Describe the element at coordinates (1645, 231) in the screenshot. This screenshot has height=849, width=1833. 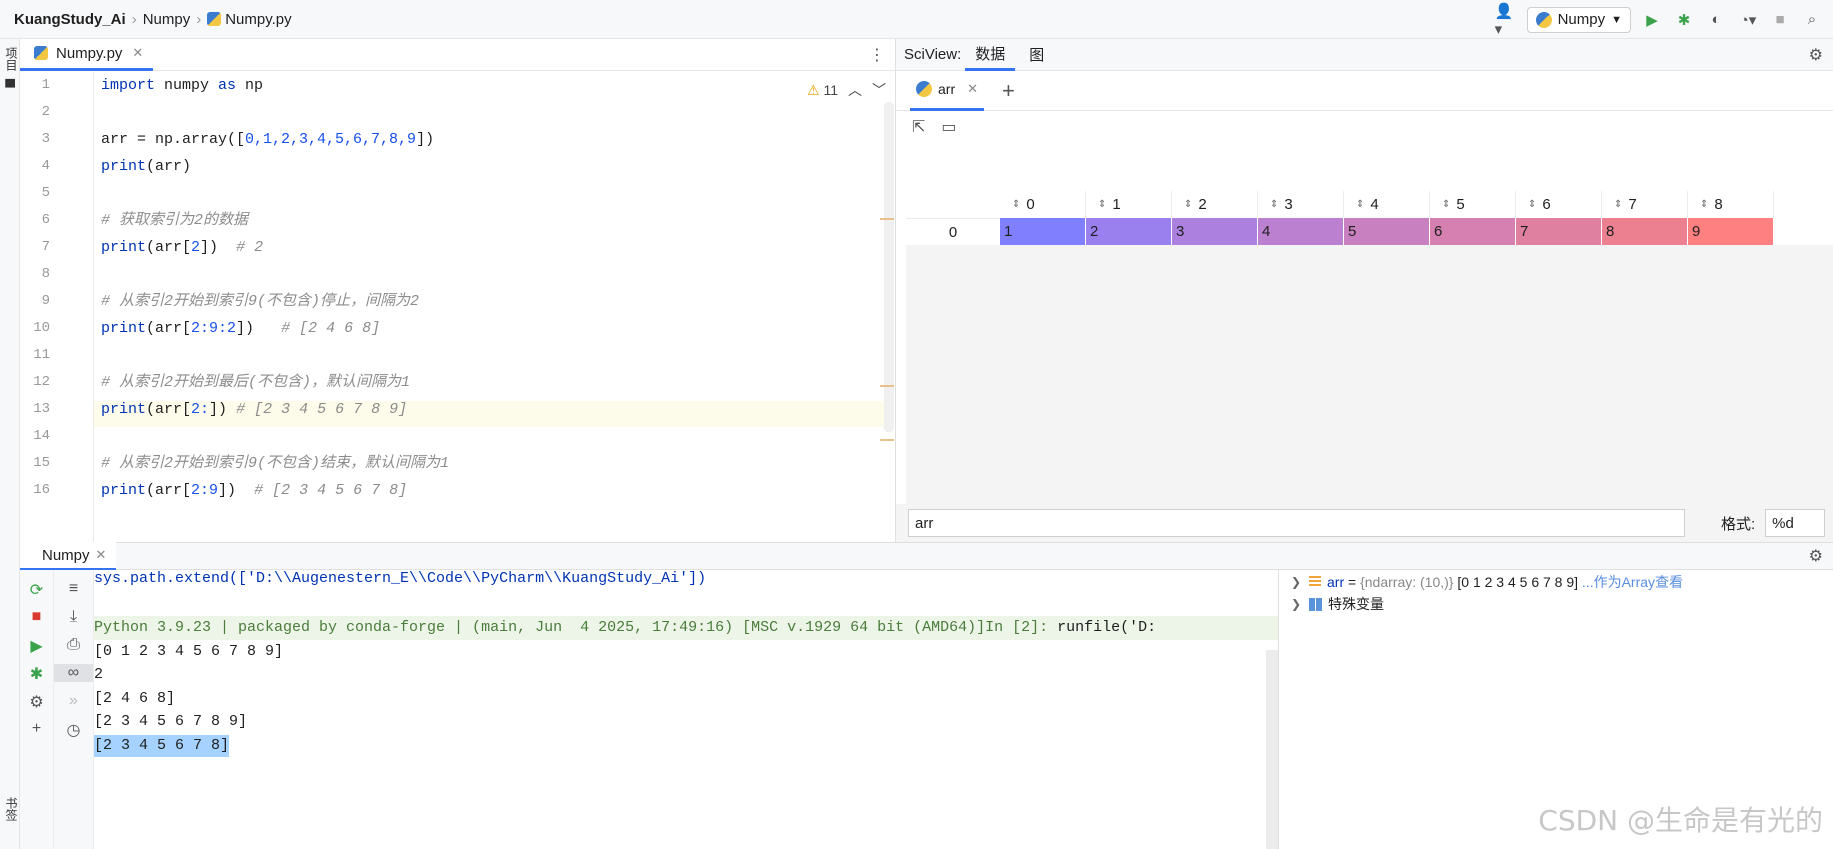
I see `grid-cell: 8` at that location.